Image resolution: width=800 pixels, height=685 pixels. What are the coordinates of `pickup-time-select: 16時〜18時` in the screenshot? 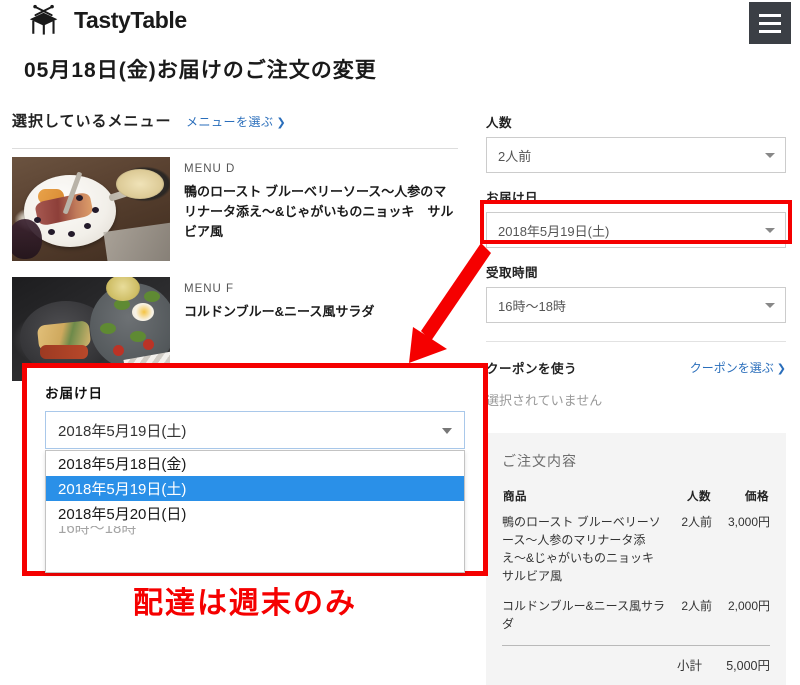 It's located at (636, 305).